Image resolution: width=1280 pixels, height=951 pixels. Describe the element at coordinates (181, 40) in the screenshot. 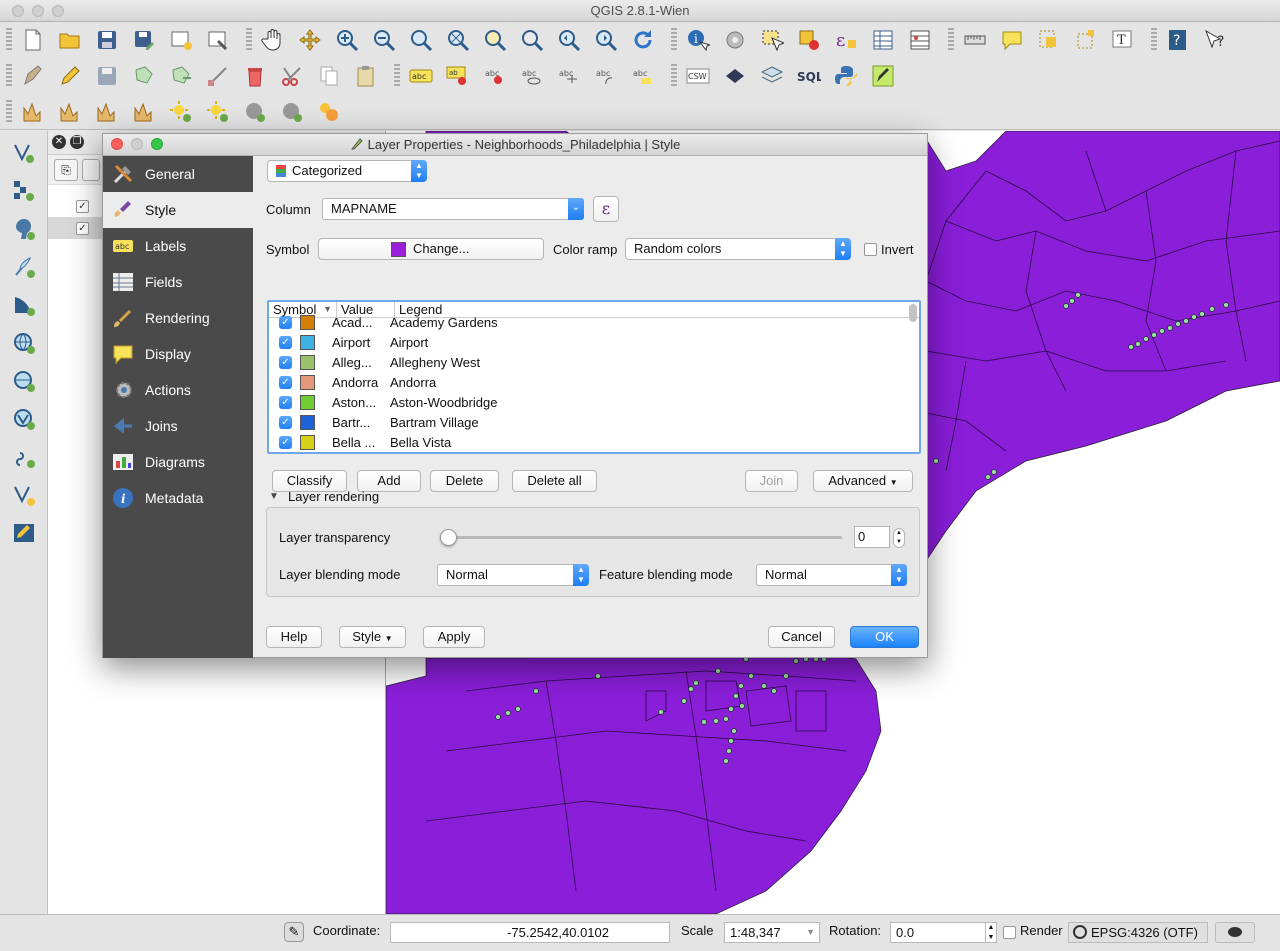

I see `new-print-composer-icon` at that location.